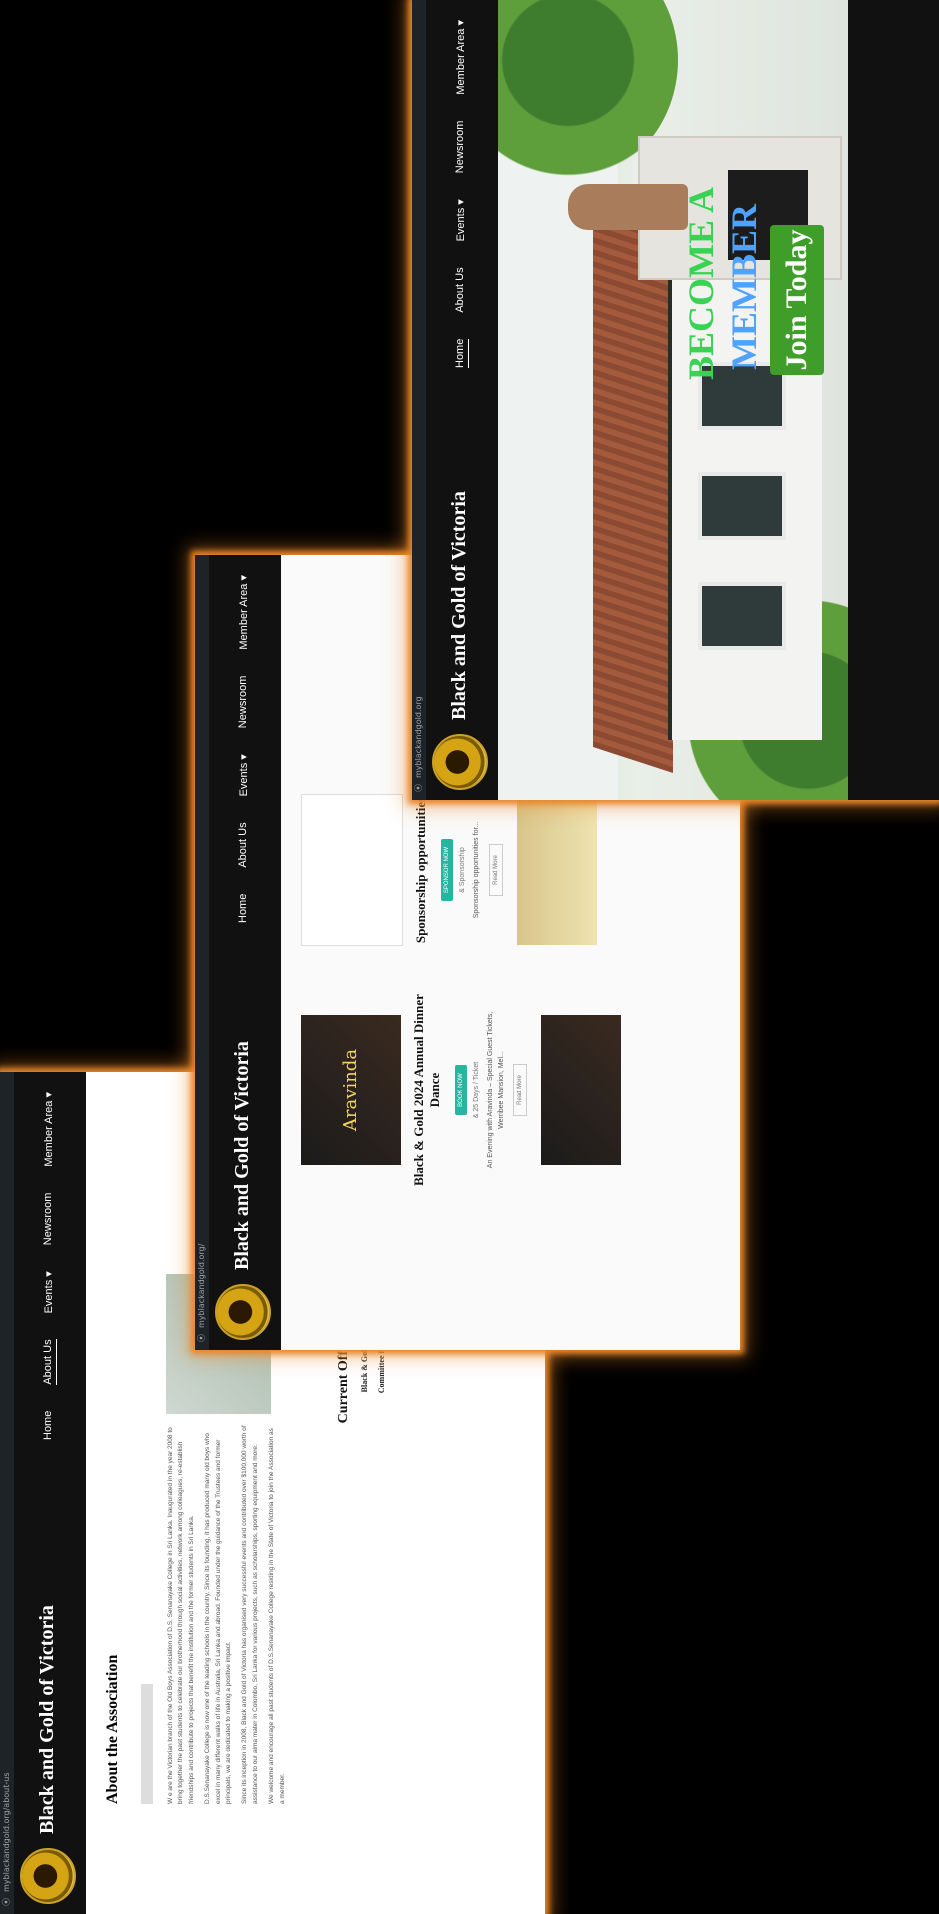 The width and height of the screenshot is (939, 1914). What do you see at coordinates (201, 1285) in the screenshot?
I see `url-text: myblackandgold.org/` at bounding box center [201, 1285].